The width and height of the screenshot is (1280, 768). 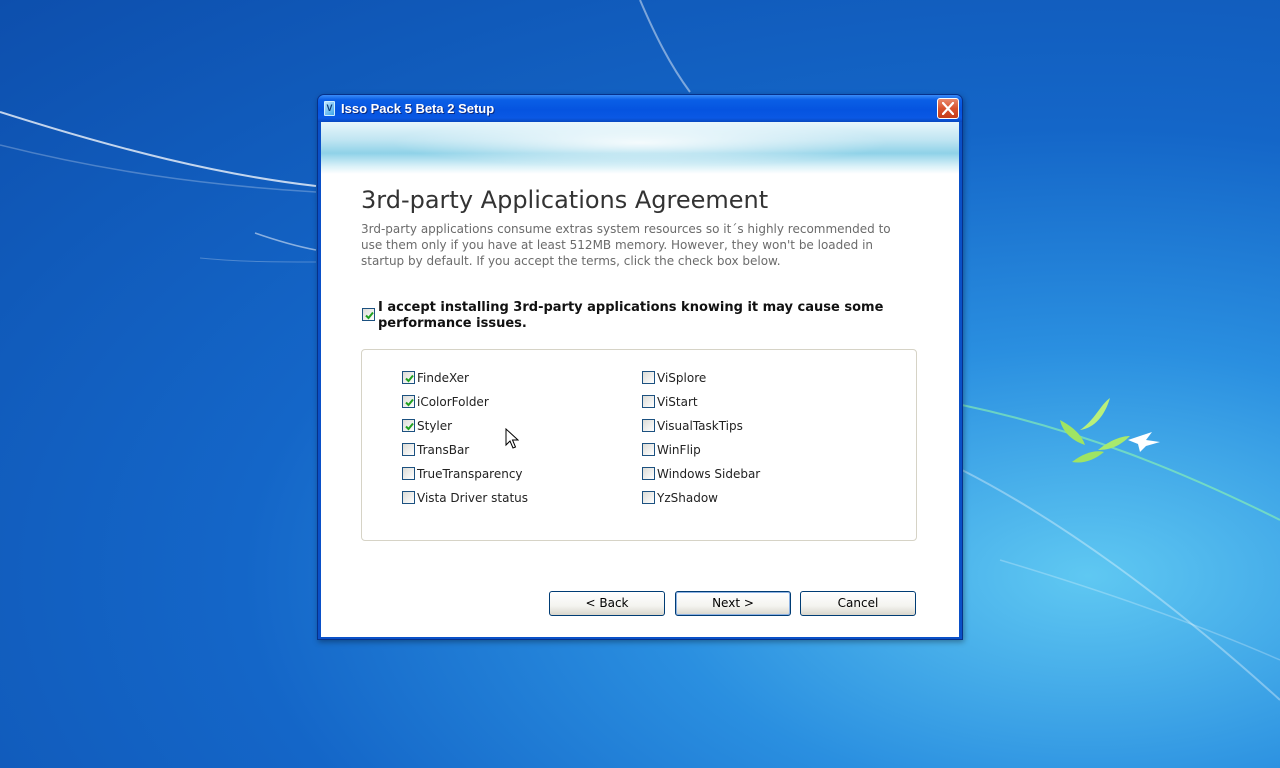 I want to click on close-icon, so click(x=948, y=108).